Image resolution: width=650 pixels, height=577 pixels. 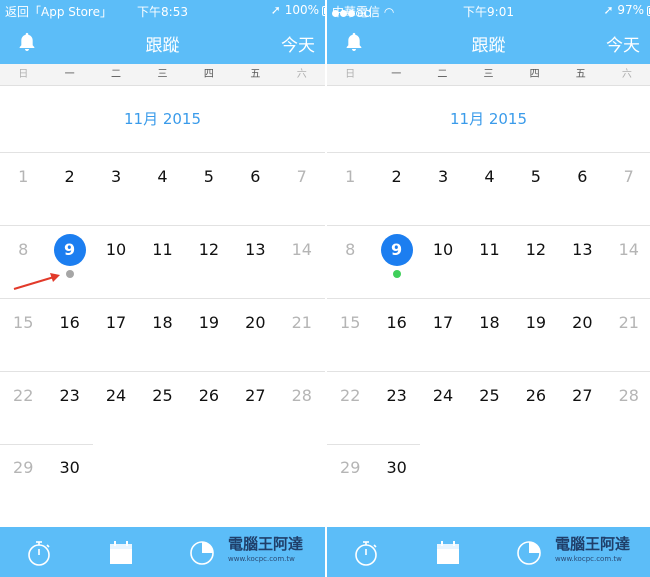 What do you see at coordinates (626, 10) in the screenshot?
I see `status-right: ➚ 97%` at bounding box center [626, 10].